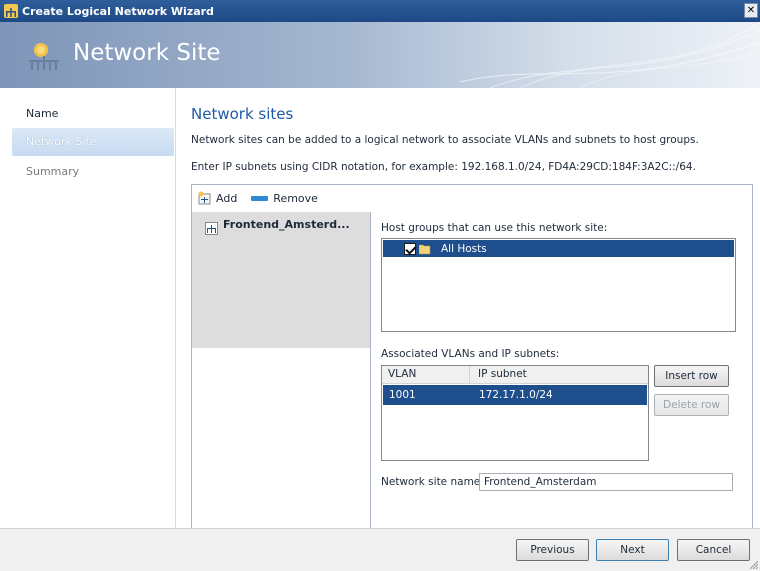 The image size is (760, 571). I want to click on add-site-icon, so click(204, 198).